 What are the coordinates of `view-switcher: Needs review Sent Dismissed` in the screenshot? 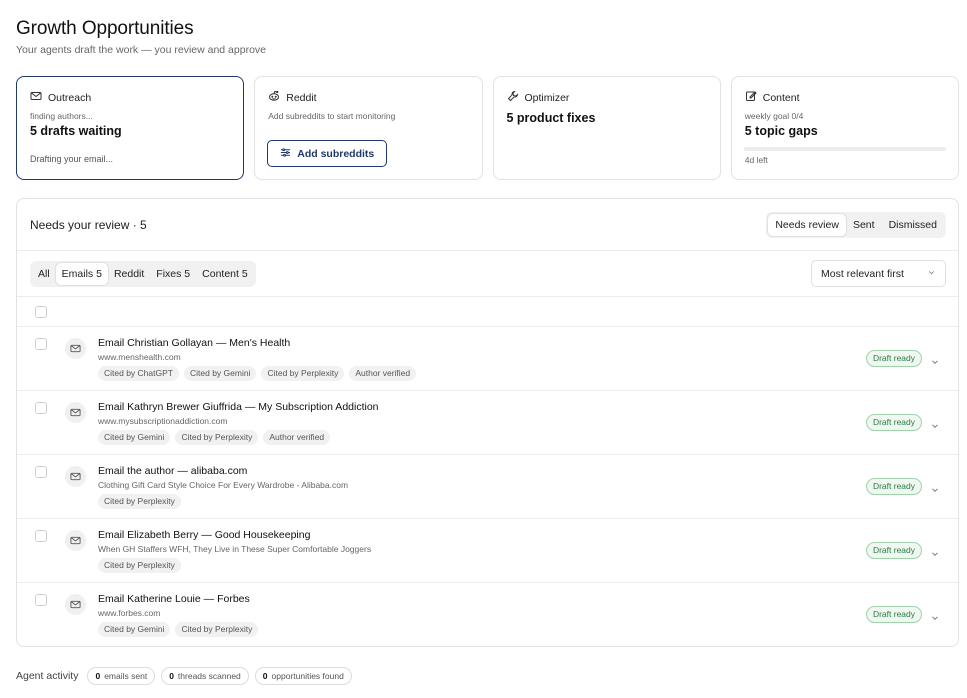 It's located at (856, 224).